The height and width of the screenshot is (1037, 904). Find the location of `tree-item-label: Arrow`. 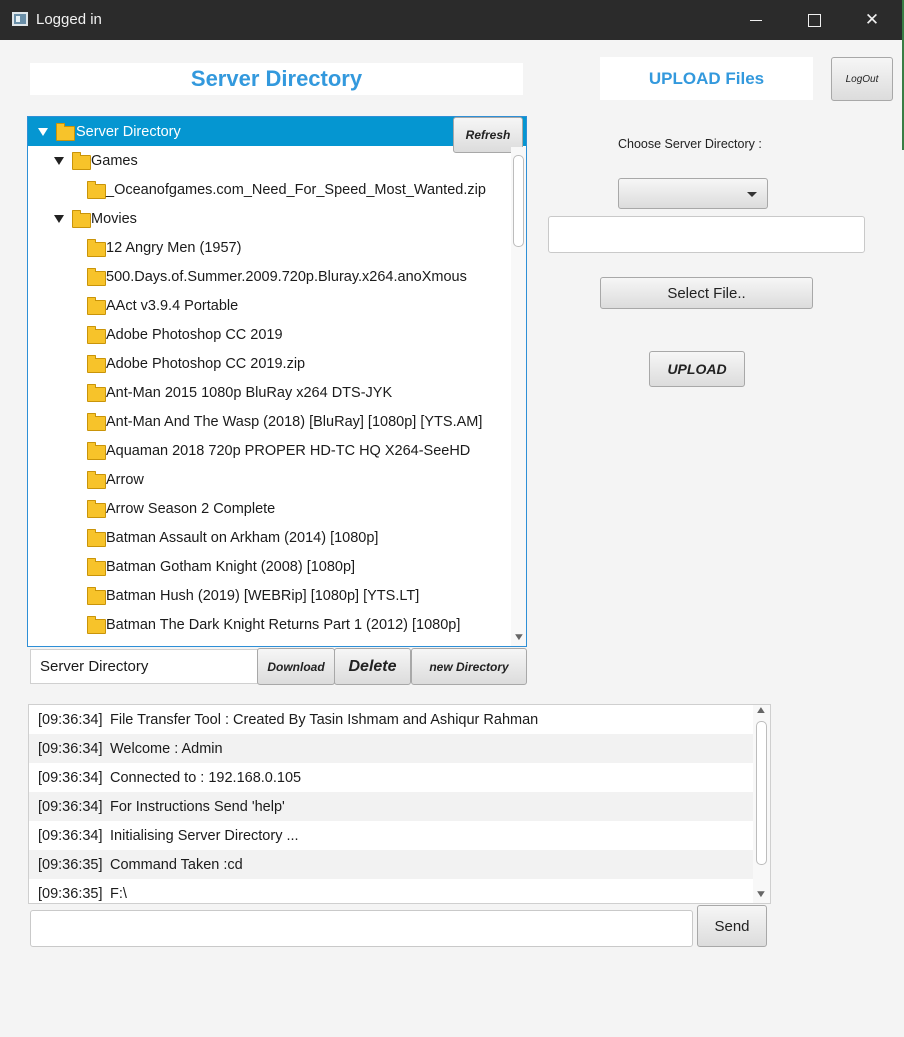

tree-item-label: Arrow is located at coordinates (125, 479).